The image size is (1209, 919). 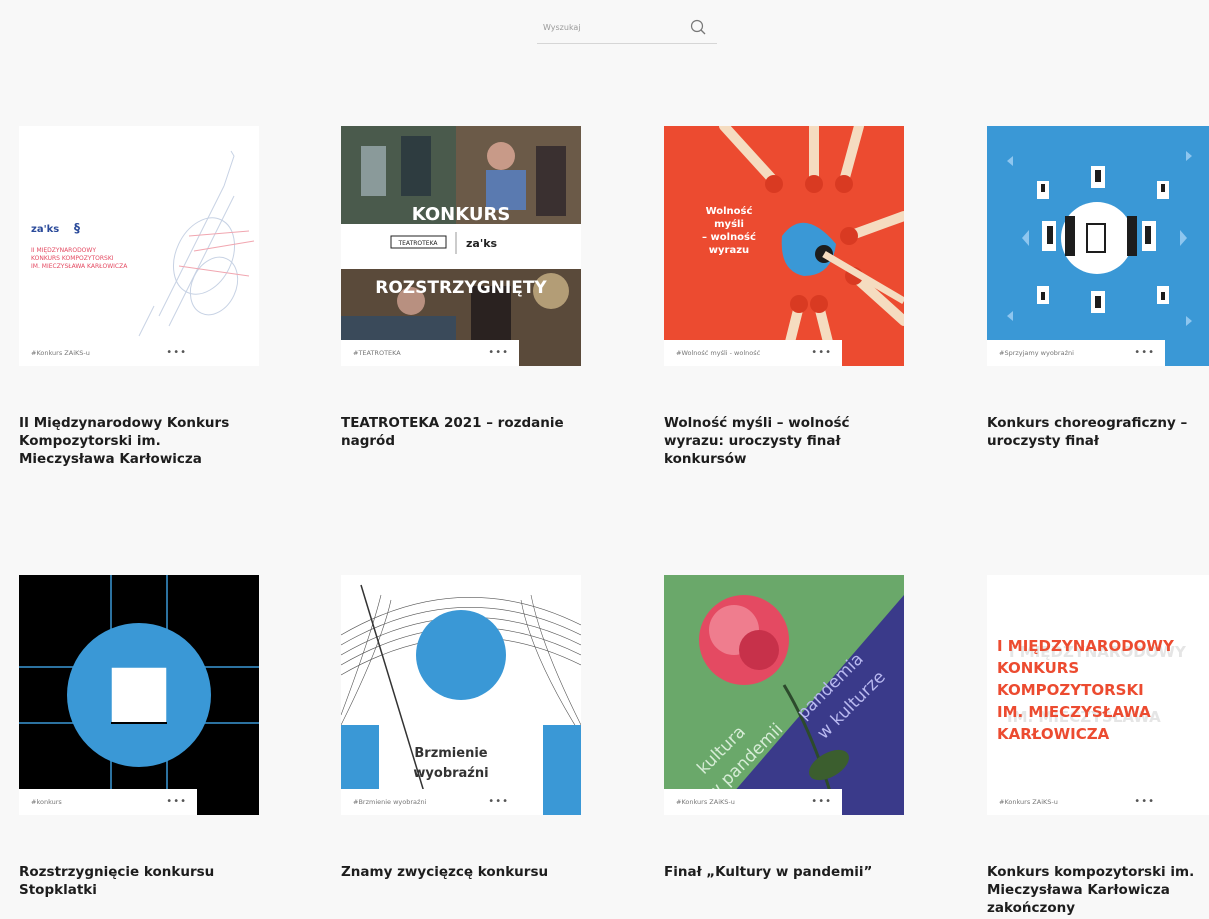 What do you see at coordinates (417, 243) in the screenshot?
I see `svg-text: TEATROTEKA` at bounding box center [417, 243].